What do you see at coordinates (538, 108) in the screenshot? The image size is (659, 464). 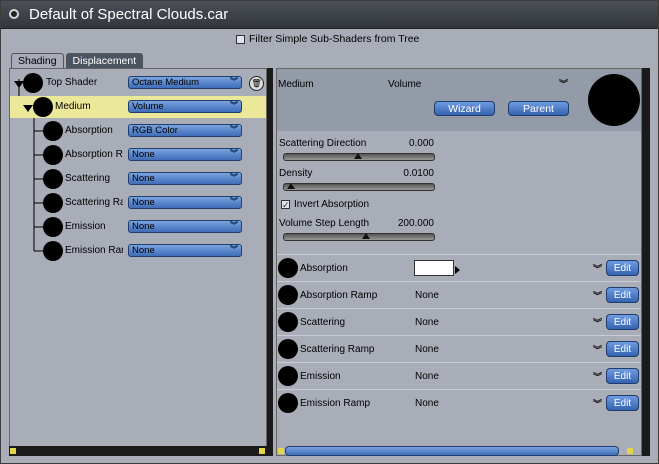 I see `parent-button: Parent` at bounding box center [538, 108].